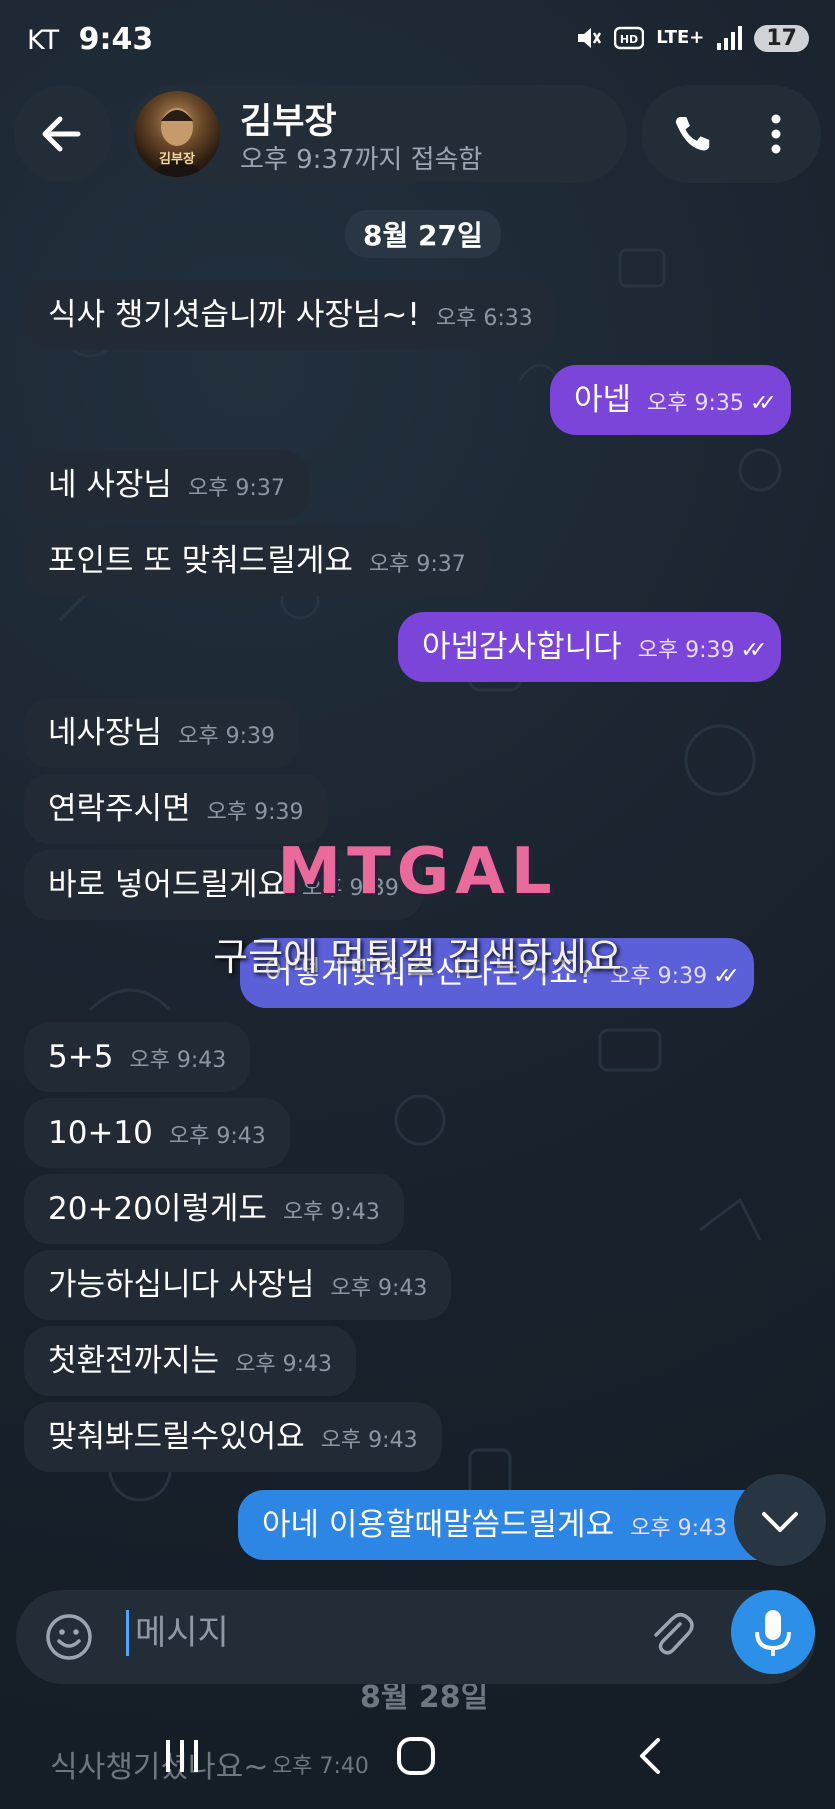 Image resolution: width=835 pixels, height=1809 pixels. I want to click on scroll-down-button, so click(780, 1520).